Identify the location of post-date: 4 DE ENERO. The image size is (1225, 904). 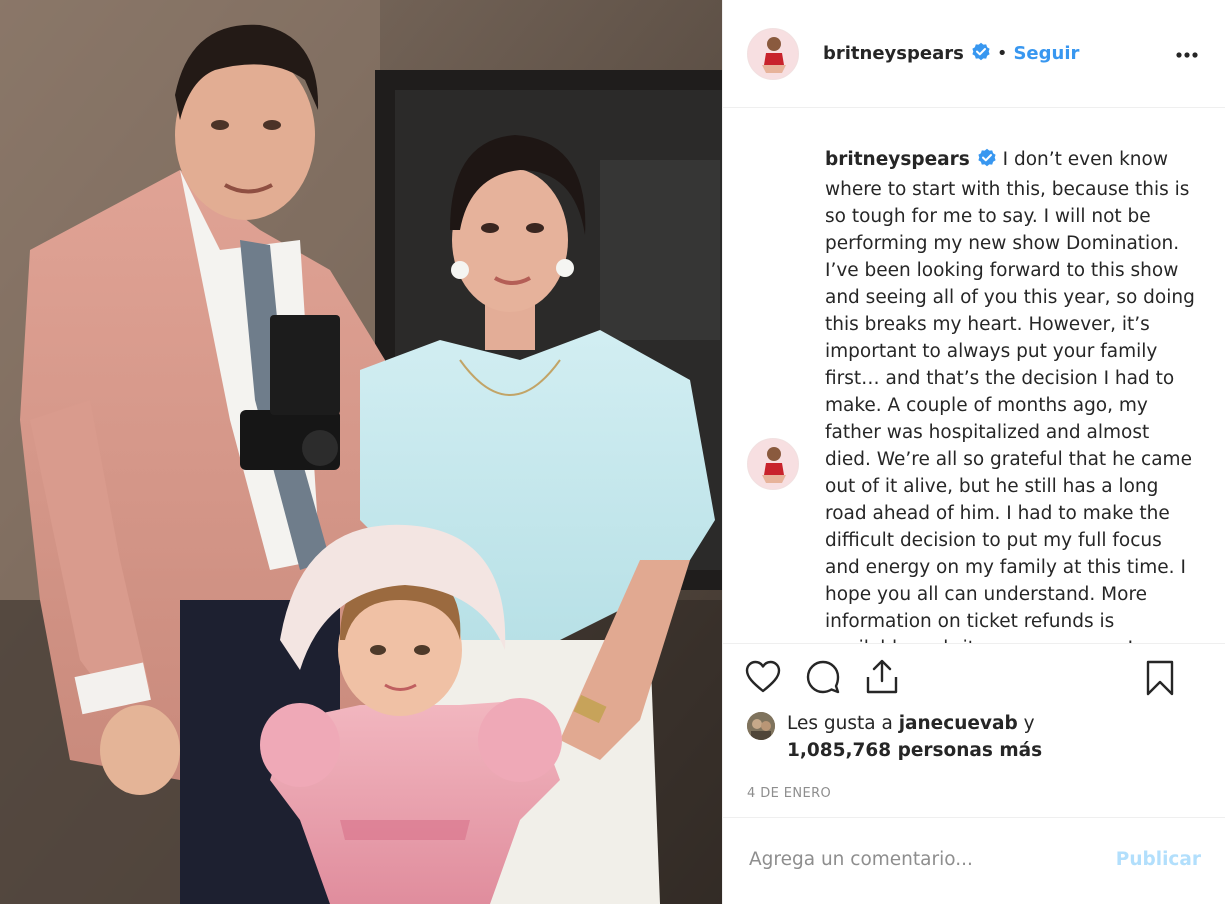
(974, 795).